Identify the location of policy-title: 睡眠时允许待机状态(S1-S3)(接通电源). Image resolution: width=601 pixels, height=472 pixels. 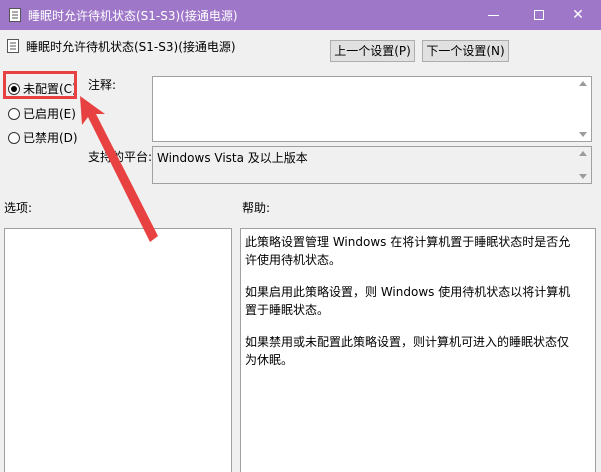
(131, 47).